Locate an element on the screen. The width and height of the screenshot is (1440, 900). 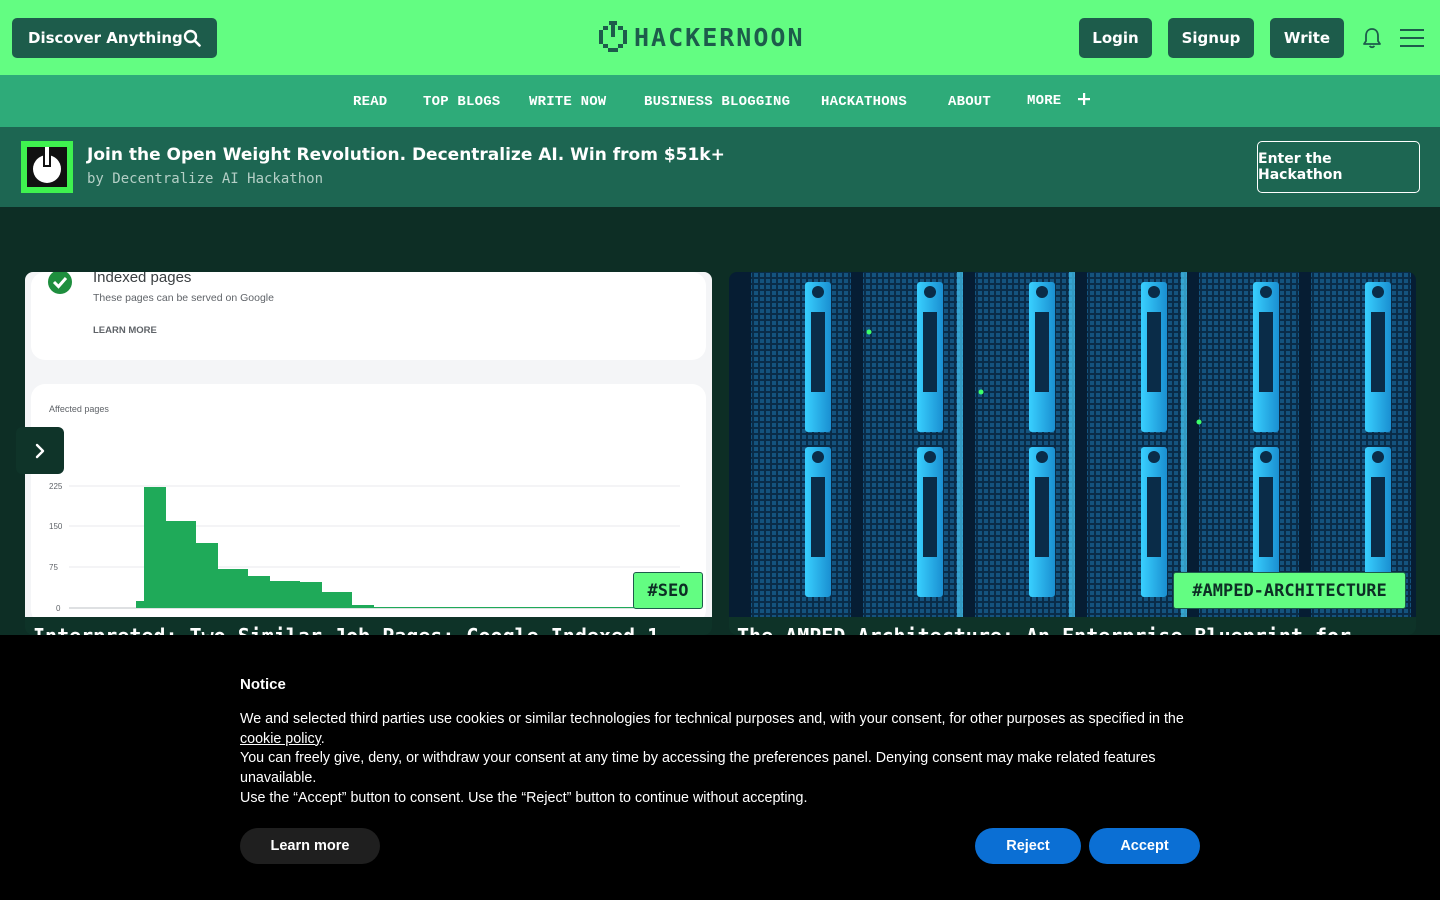
discover-search-button: Discover Anything is located at coordinates (114, 38).